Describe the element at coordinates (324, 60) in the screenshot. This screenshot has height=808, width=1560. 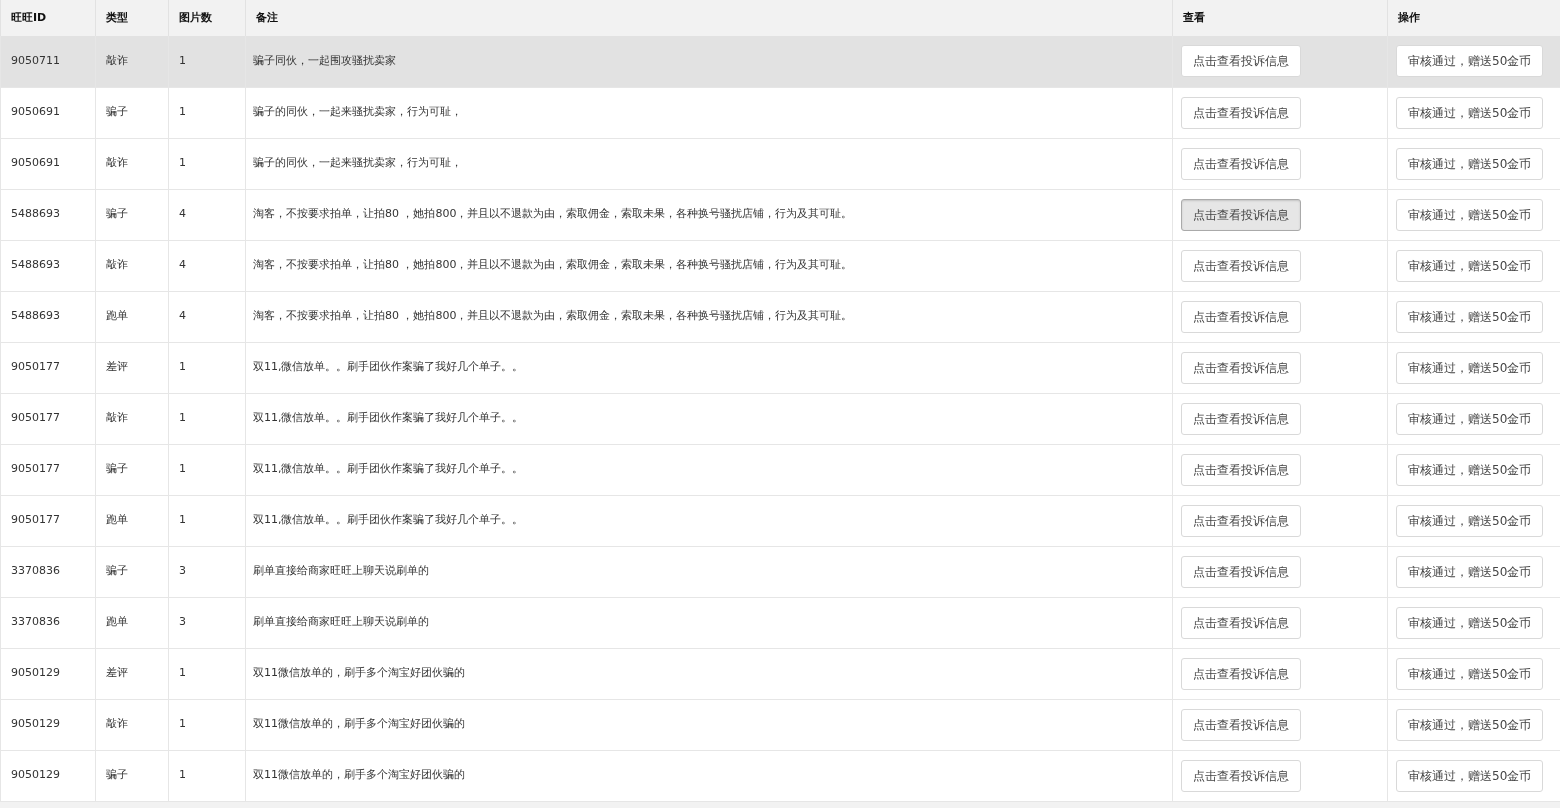
I see `table-cell: 骗子同伙，一起围攻骚扰卖家` at that location.